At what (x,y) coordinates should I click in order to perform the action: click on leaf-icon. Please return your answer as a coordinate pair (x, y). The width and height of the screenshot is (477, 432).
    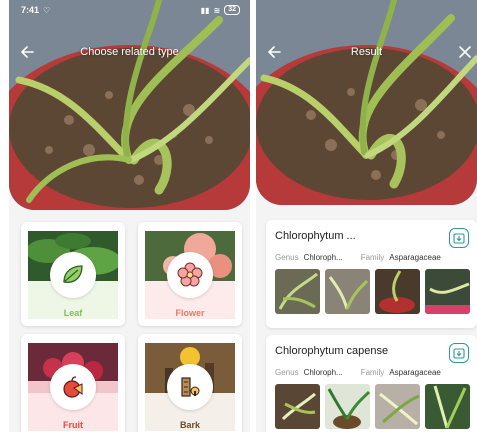
    Looking at the image, I should click on (73, 275).